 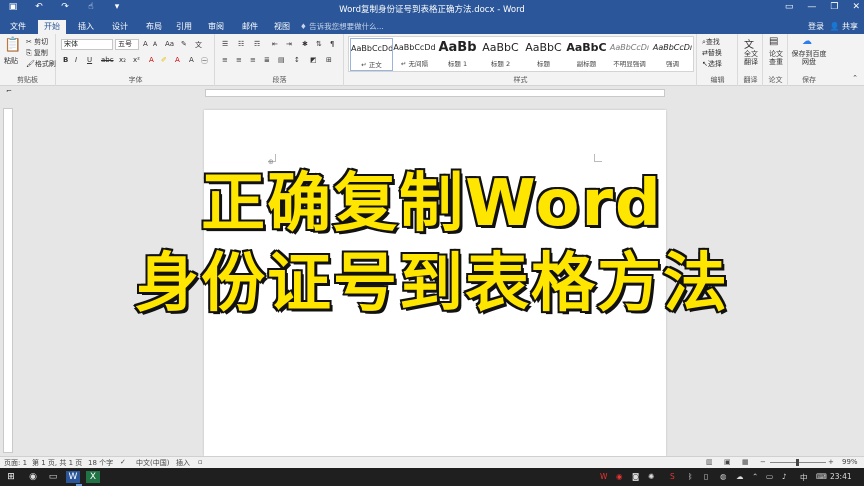 What do you see at coordinates (619, 476) in the screenshot?
I see `record-icon: ◉` at bounding box center [619, 476].